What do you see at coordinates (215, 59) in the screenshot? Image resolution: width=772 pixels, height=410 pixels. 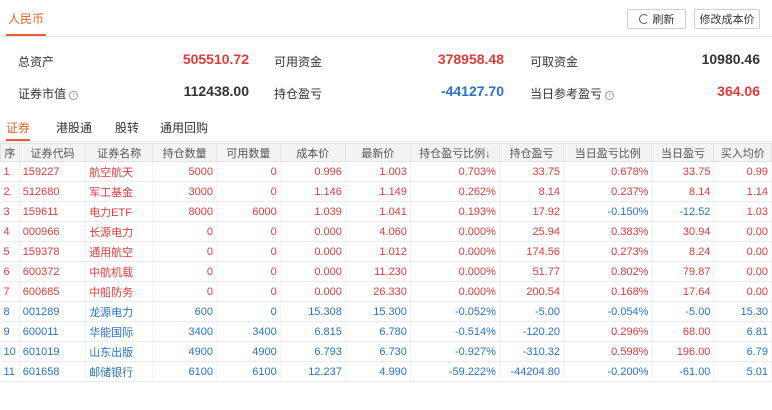 I see `total-assets-value: 505510.72` at bounding box center [215, 59].